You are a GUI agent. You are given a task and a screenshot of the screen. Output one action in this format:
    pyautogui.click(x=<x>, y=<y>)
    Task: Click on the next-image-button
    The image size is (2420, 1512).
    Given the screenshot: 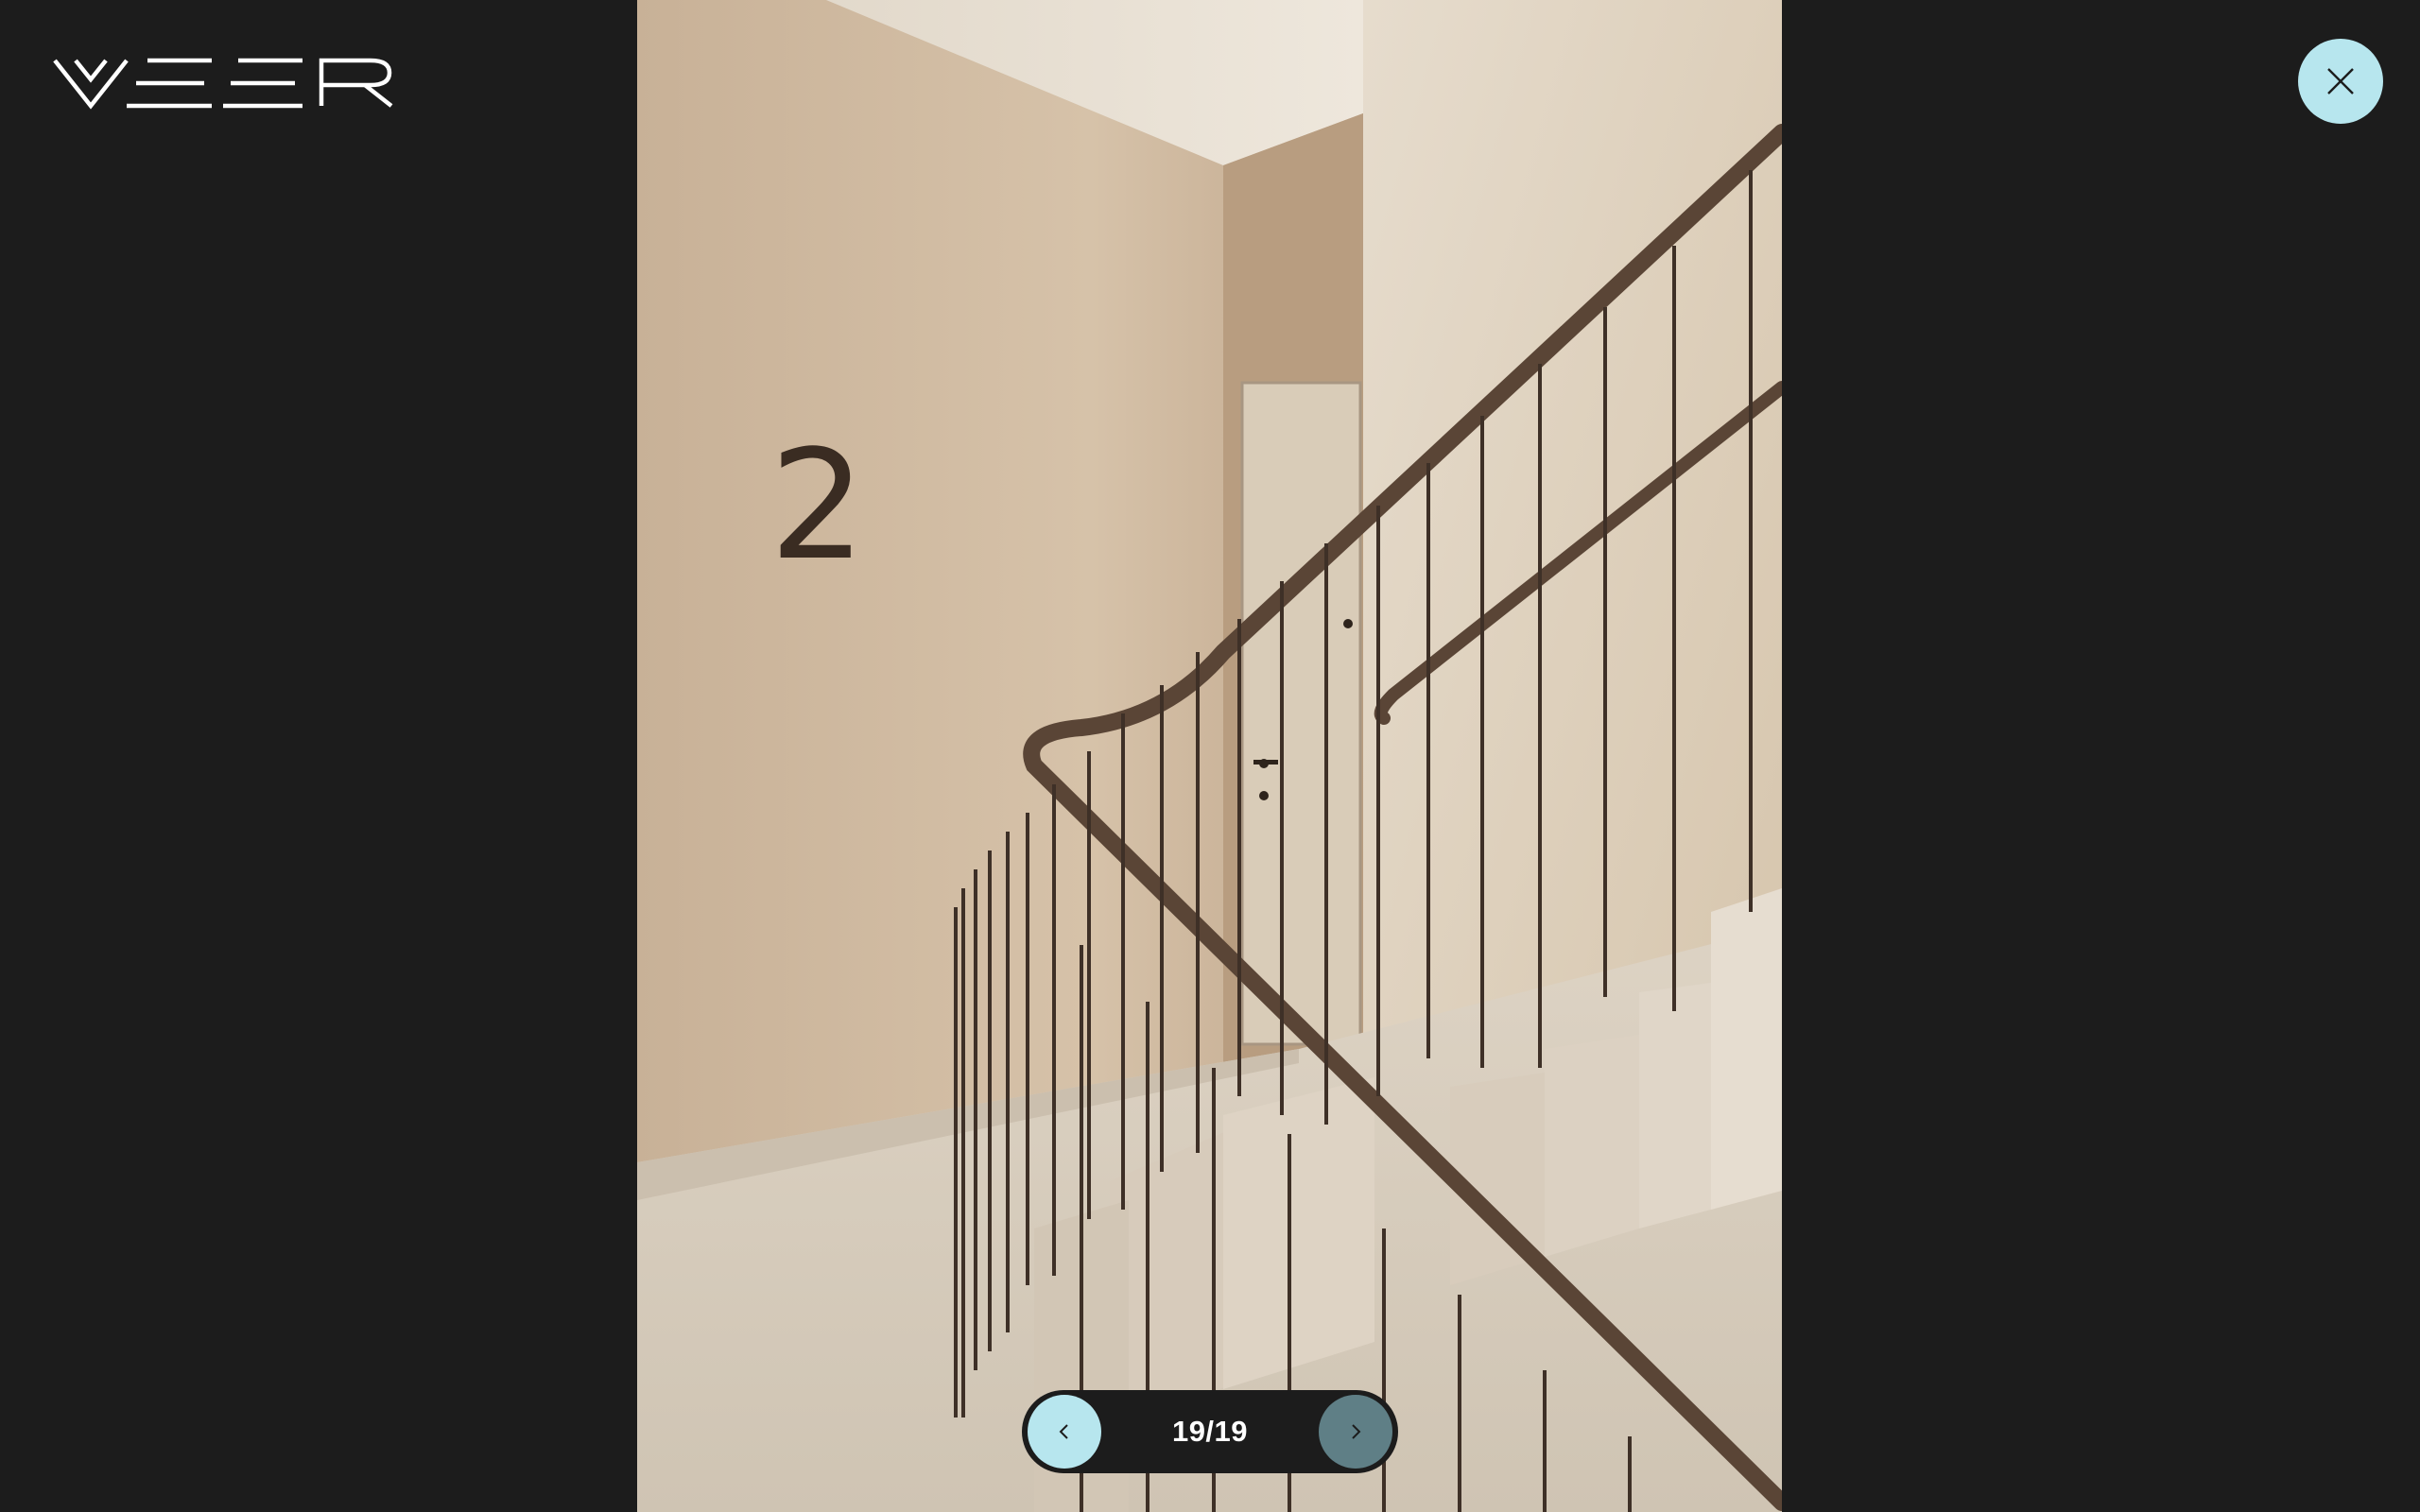 What is the action you would take?
    pyautogui.click(x=1355, y=1432)
    